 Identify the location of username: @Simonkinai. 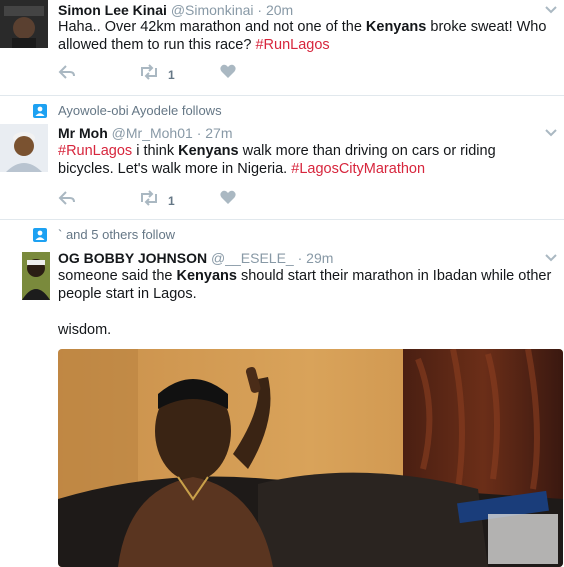
(212, 10).